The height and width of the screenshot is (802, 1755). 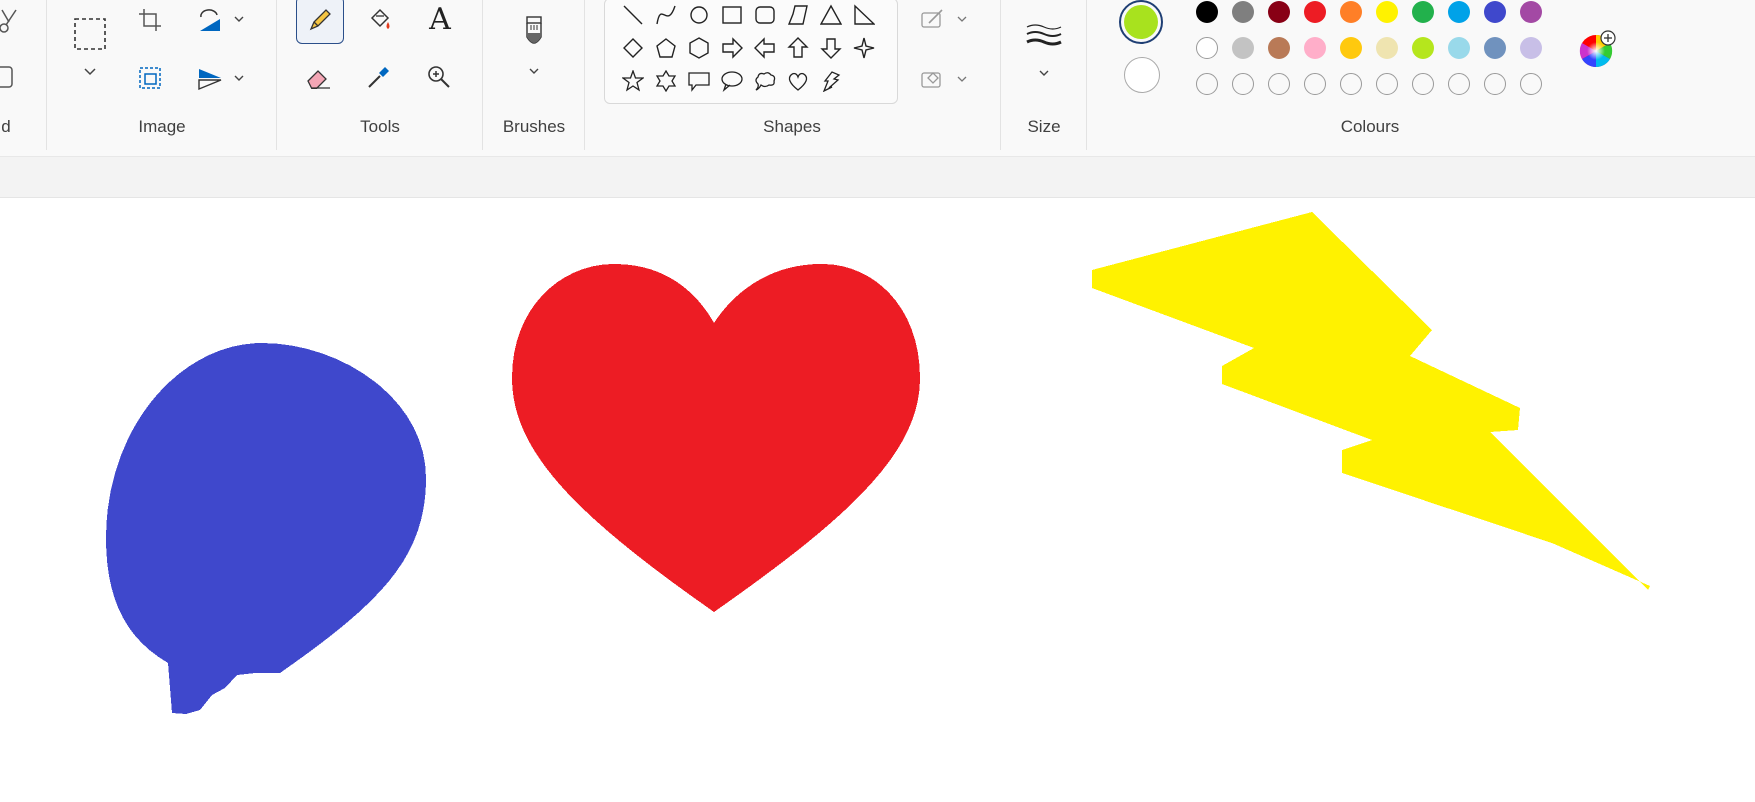 I want to click on down-arrow-shape-icon, so click(x=831, y=48).